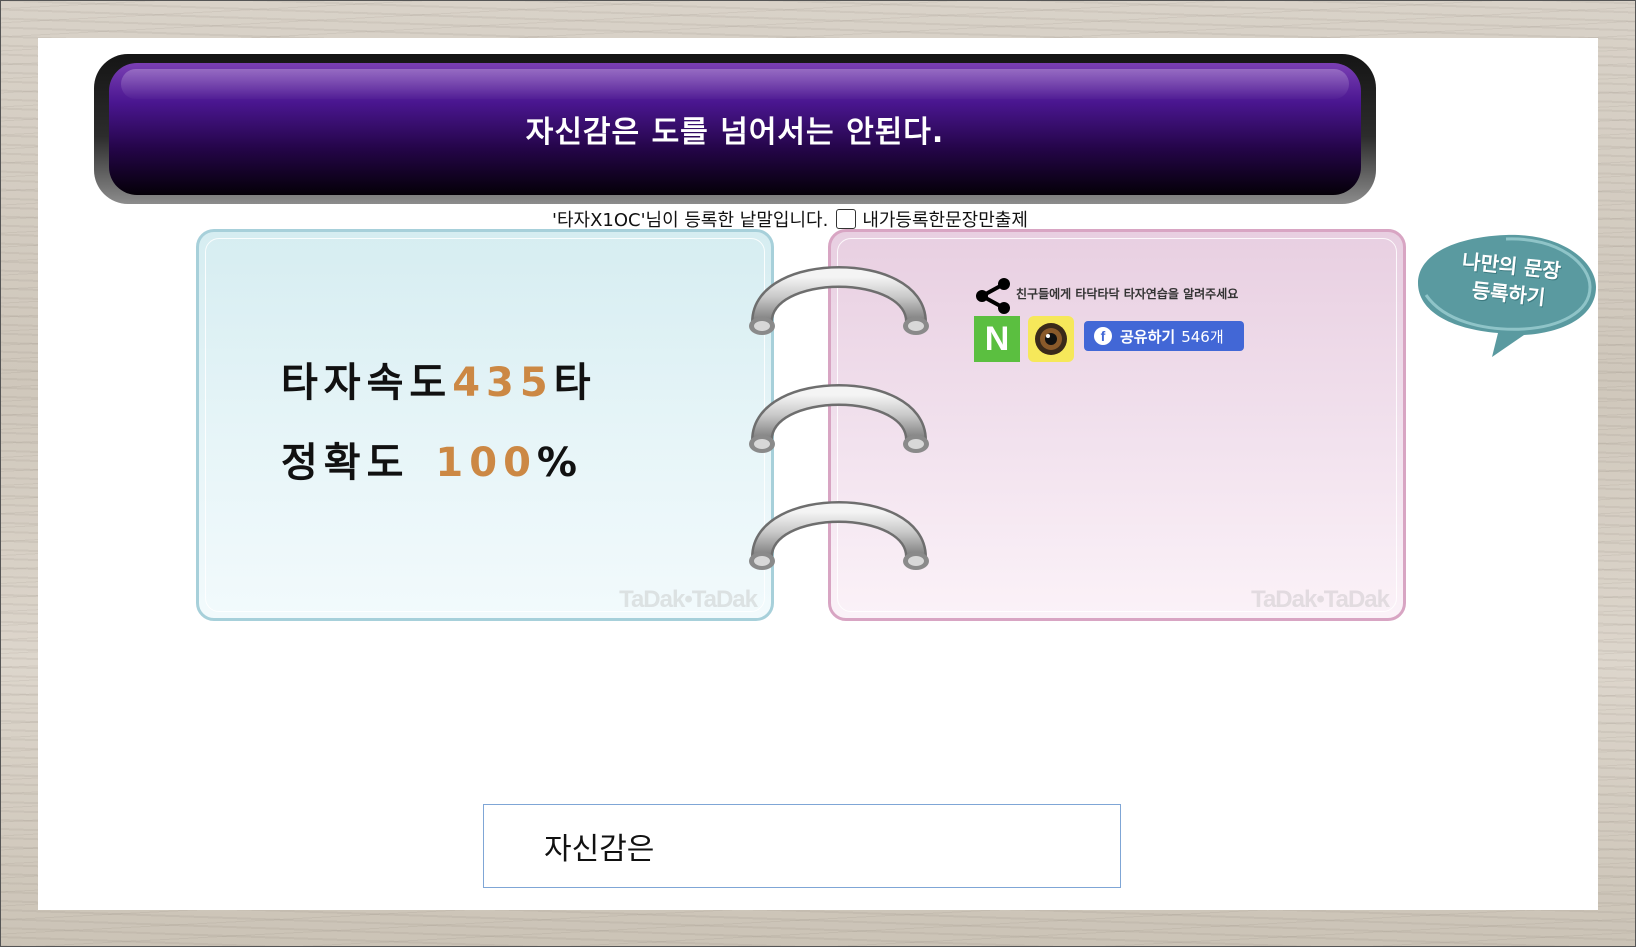 The height and width of the screenshot is (947, 1636). Describe the element at coordinates (1202, 336) in the screenshot. I see `facebook-share-count: 546개` at that location.